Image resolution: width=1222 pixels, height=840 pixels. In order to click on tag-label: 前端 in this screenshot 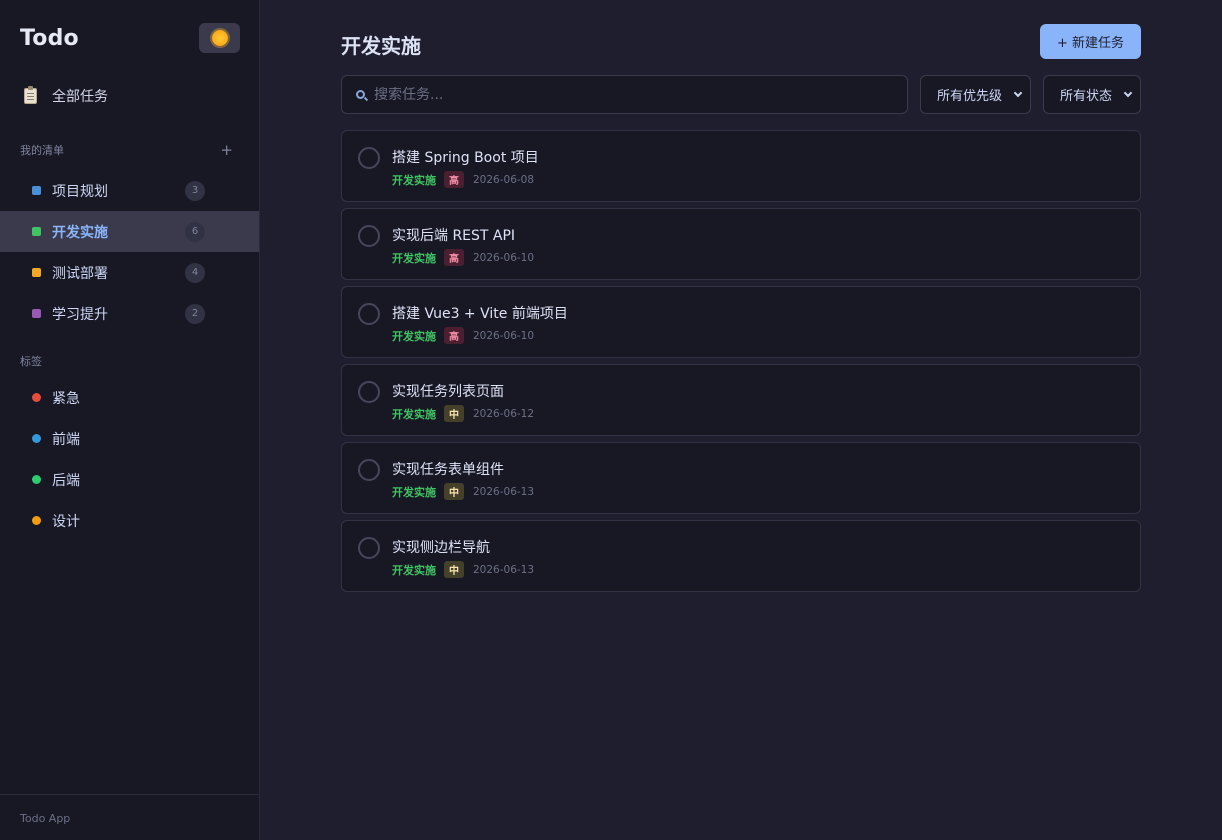, I will do `click(66, 439)`.